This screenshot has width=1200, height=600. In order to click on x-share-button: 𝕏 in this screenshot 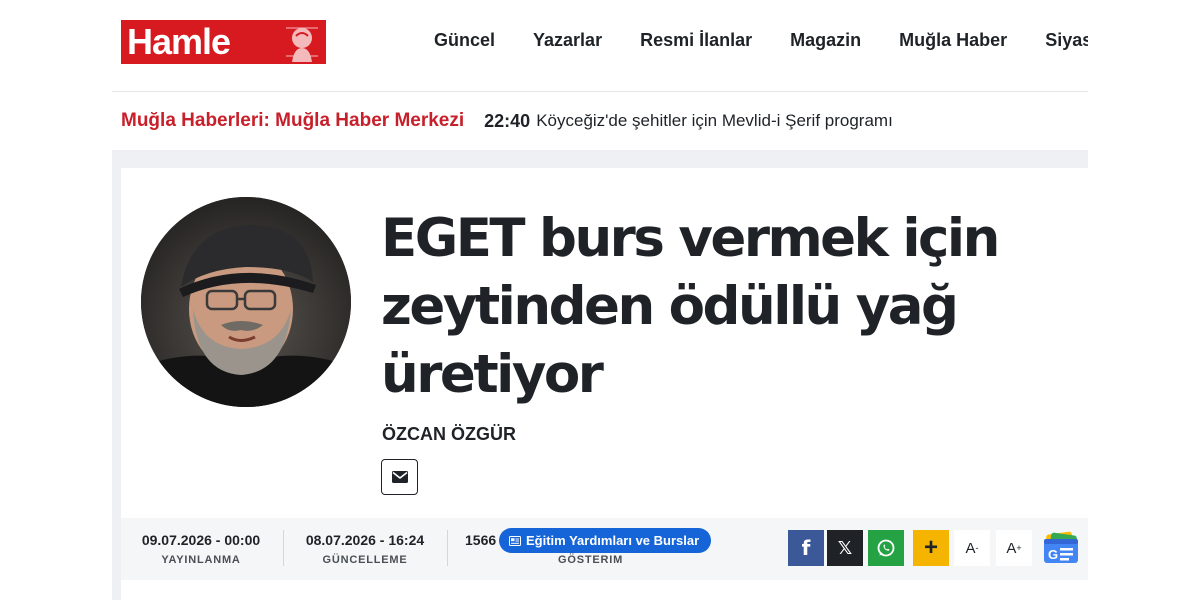, I will do `click(845, 548)`.